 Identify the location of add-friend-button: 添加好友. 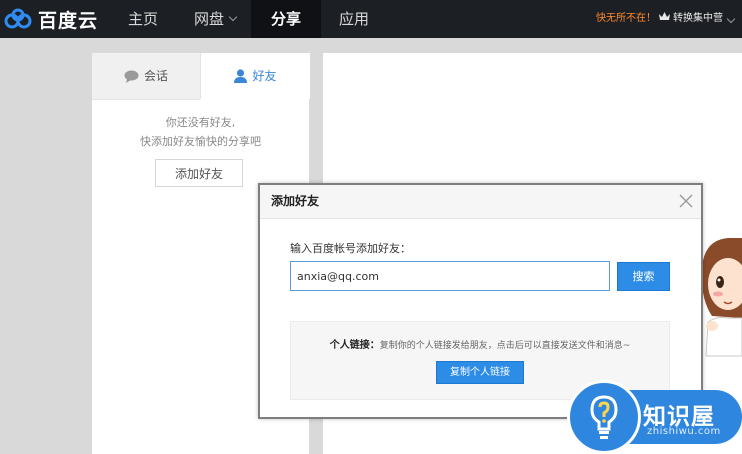
(199, 173).